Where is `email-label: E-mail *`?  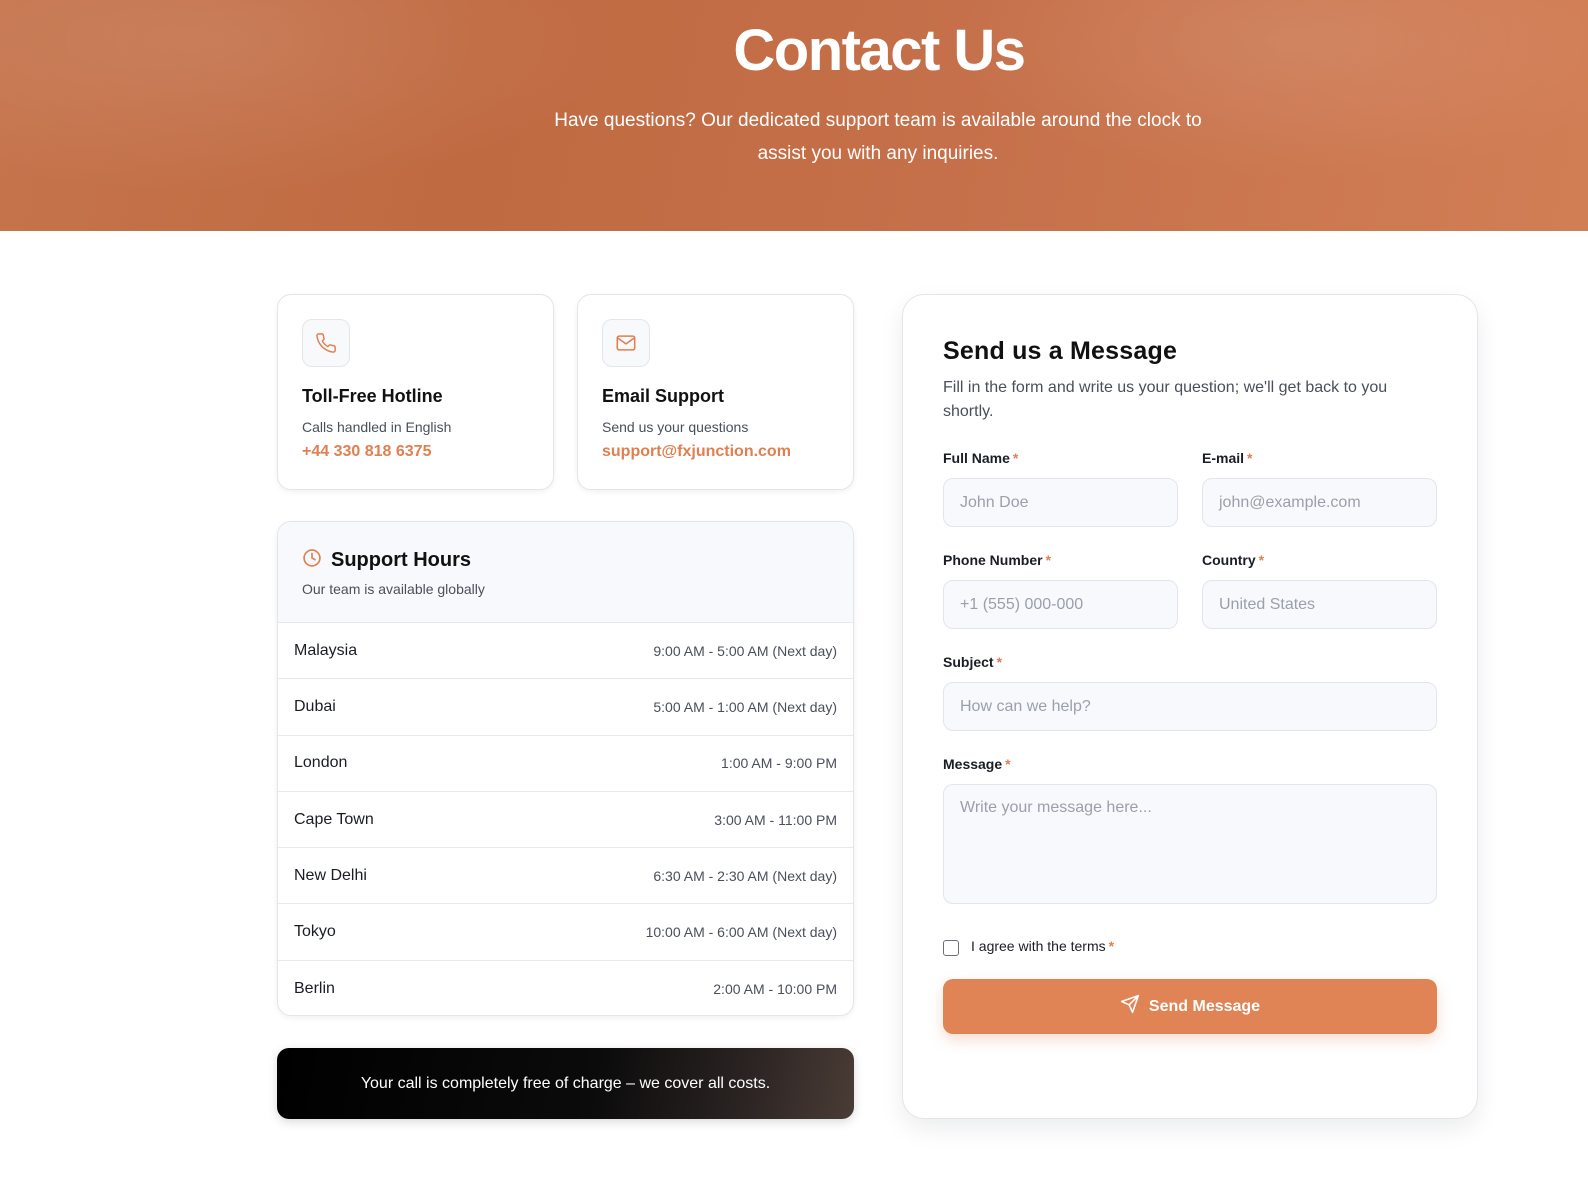 email-label: E-mail * is located at coordinates (1227, 458).